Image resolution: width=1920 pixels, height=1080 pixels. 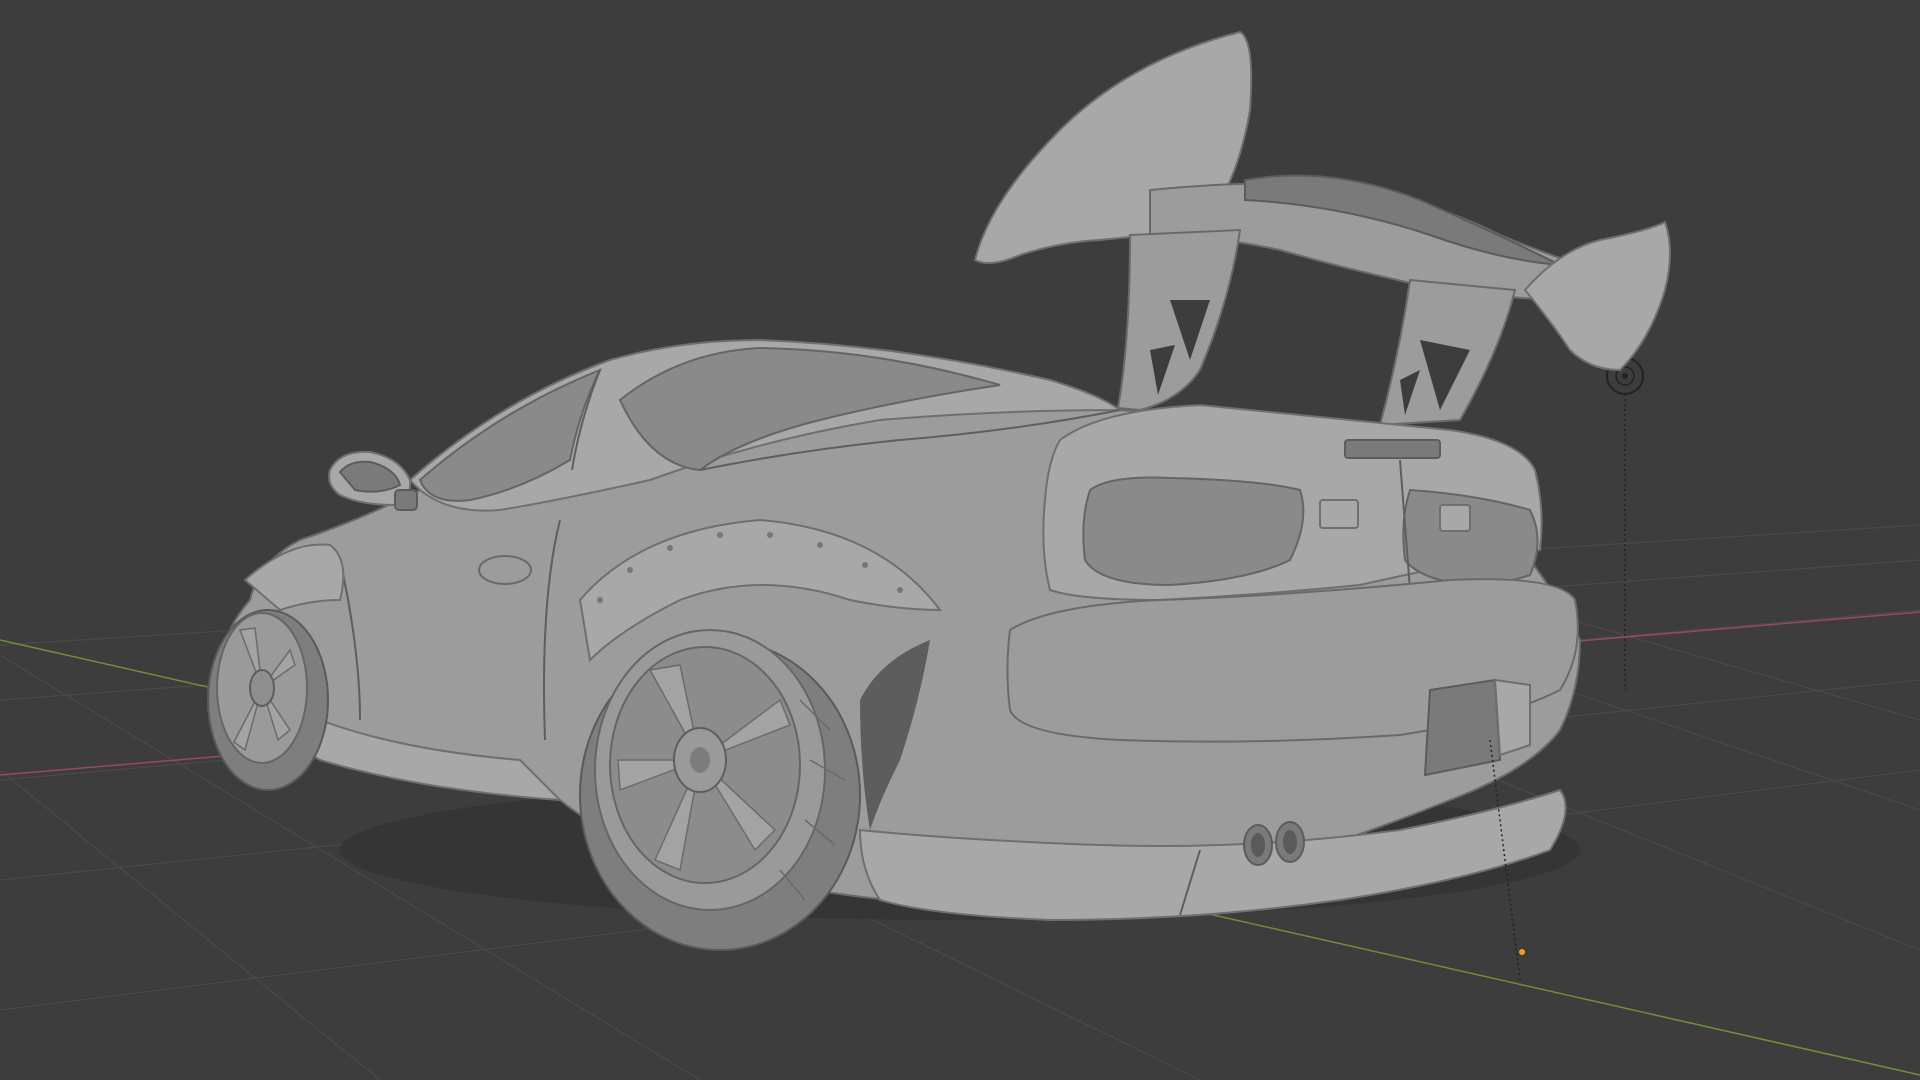 I want to click on tail-light-marker-right, so click(x=1455, y=518).